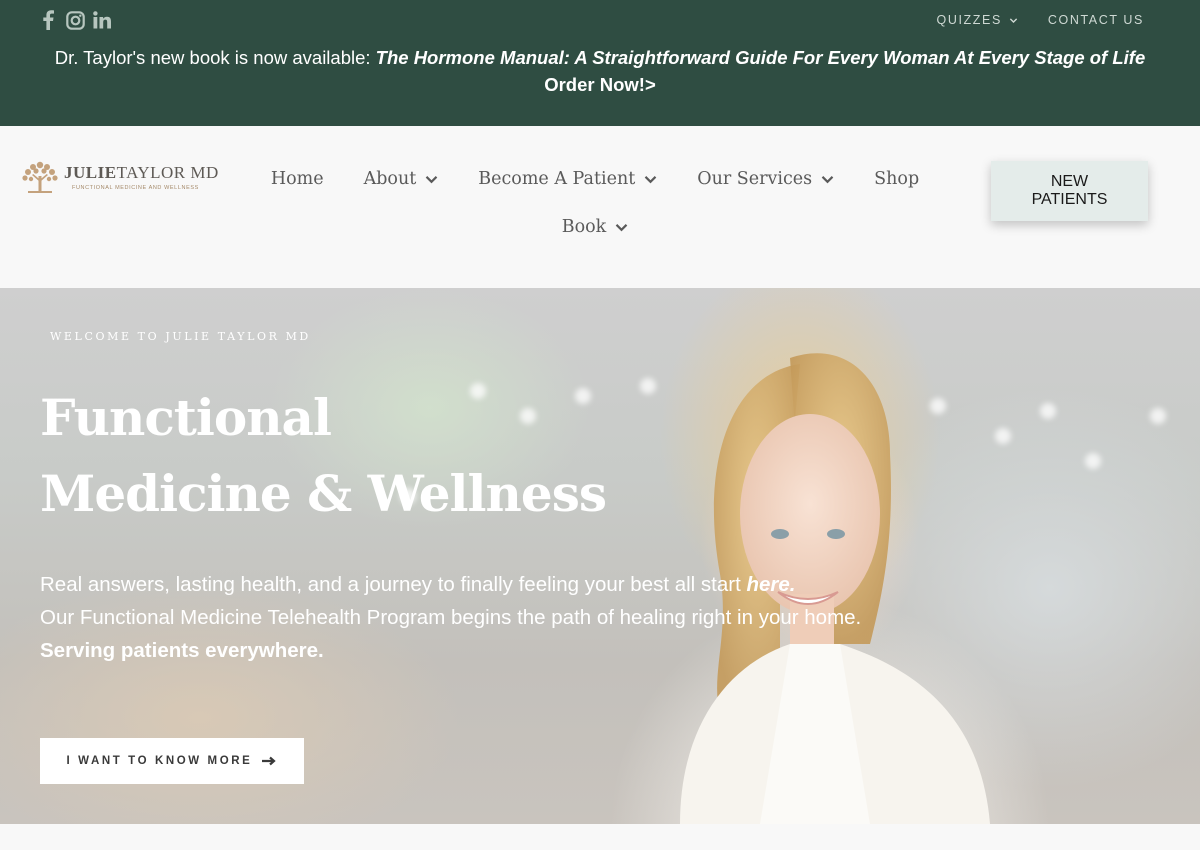  I want to click on quizzes-label: QUIZZES, so click(969, 20).